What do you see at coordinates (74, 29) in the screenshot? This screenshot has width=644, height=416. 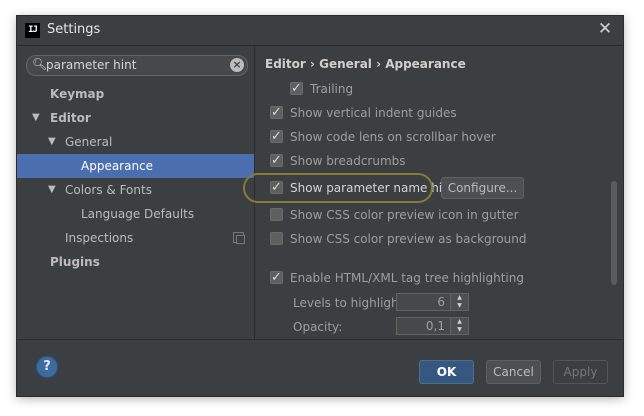 I see `window-title: Settings` at bounding box center [74, 29].